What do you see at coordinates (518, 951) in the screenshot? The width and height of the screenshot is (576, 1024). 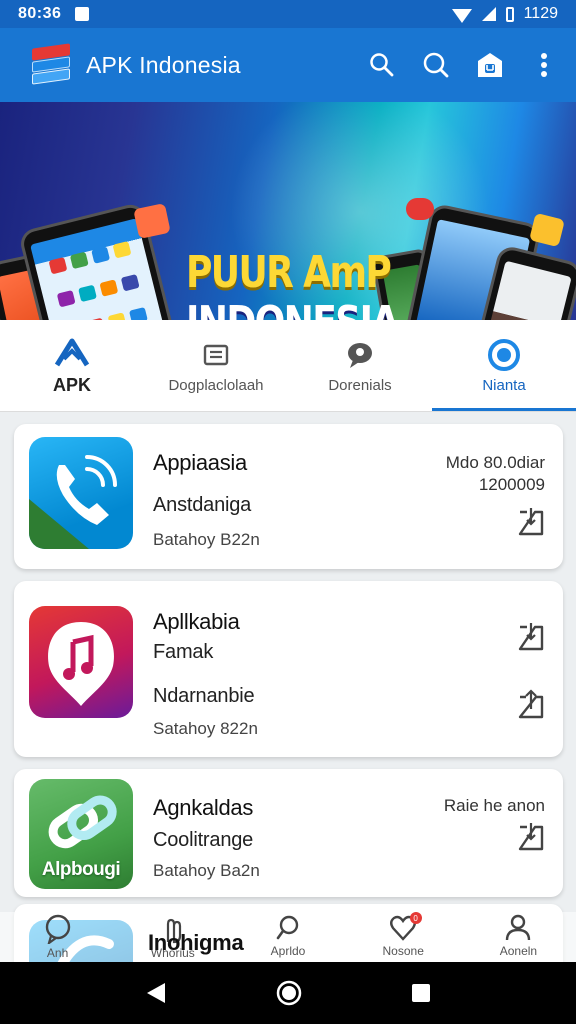 I see `nav-label: Aoneln` at bounding box center [518, 951].